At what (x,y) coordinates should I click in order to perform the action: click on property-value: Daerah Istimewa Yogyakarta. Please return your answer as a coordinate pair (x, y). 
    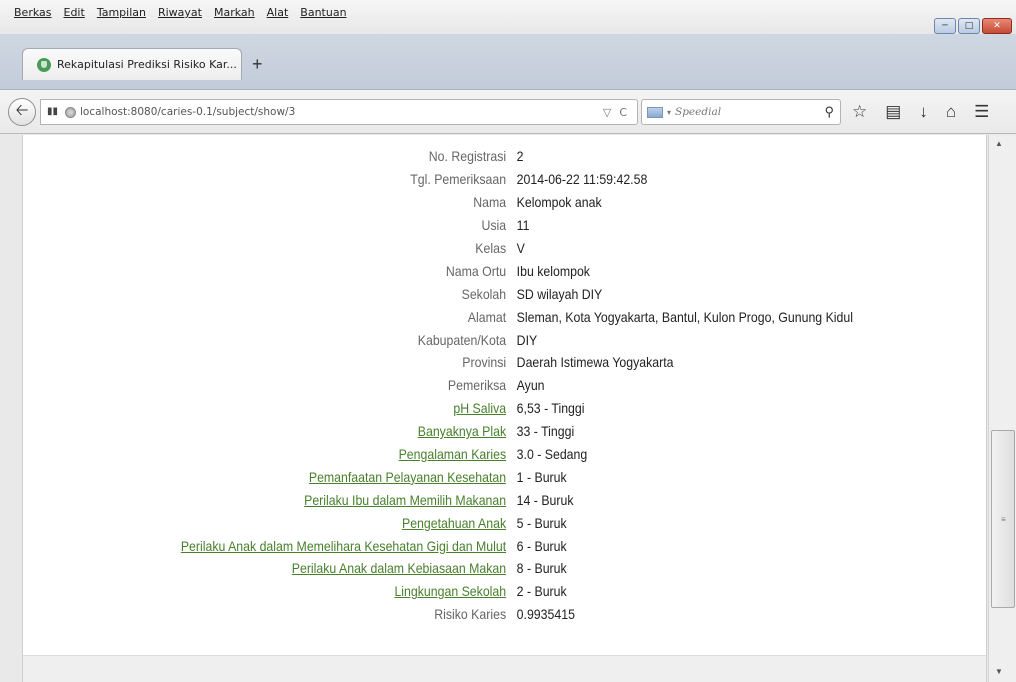
    Looking at the image, I should click on (595, 362).